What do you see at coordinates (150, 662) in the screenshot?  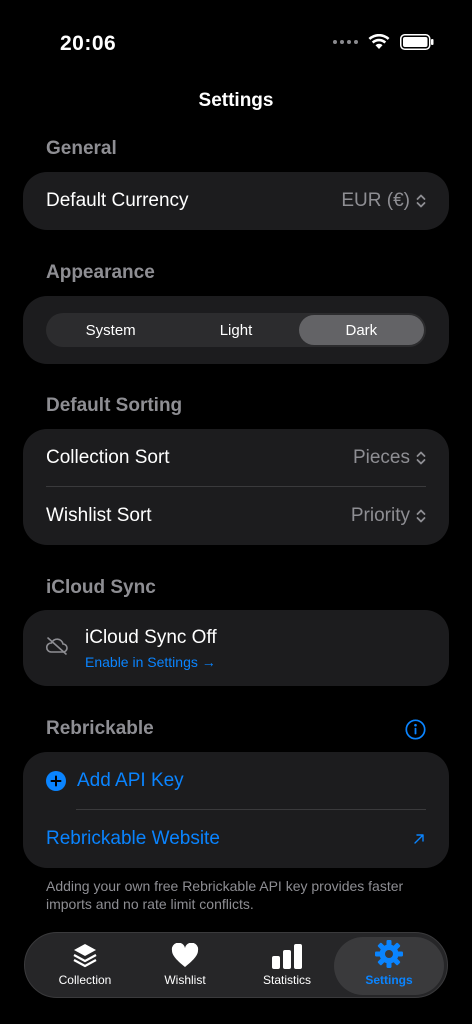 I see `enable-in-settings-link: Enable in Settings →` at bounding box center [150, 662].